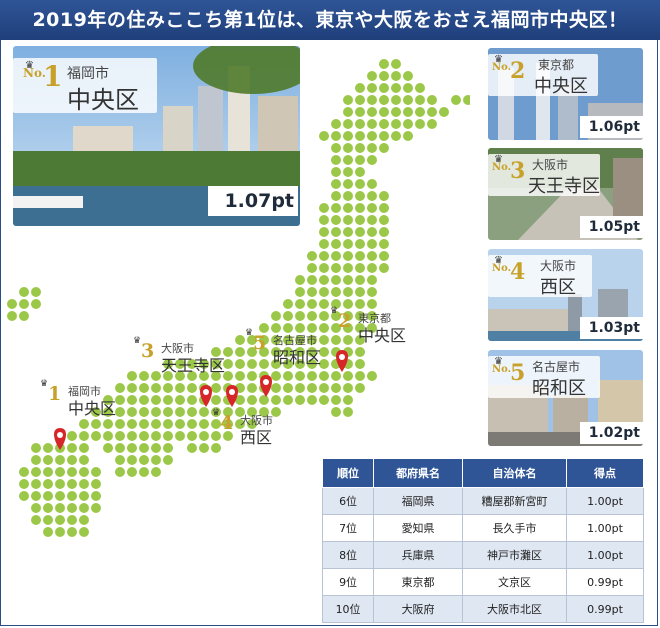  Describe the element at coordinates (605, 501) in the screenshot. I see `table-cell: 1.00pt` at that location.